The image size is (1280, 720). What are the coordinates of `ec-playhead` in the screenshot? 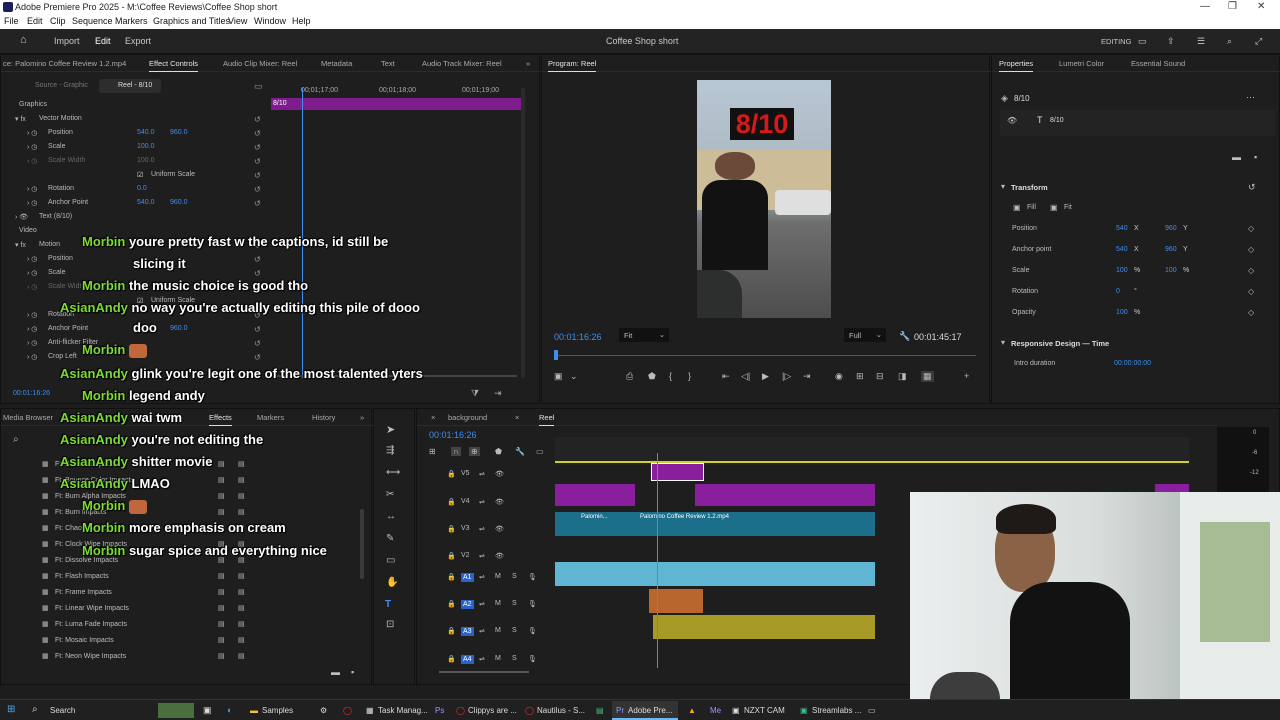 It's located at (302, 233).